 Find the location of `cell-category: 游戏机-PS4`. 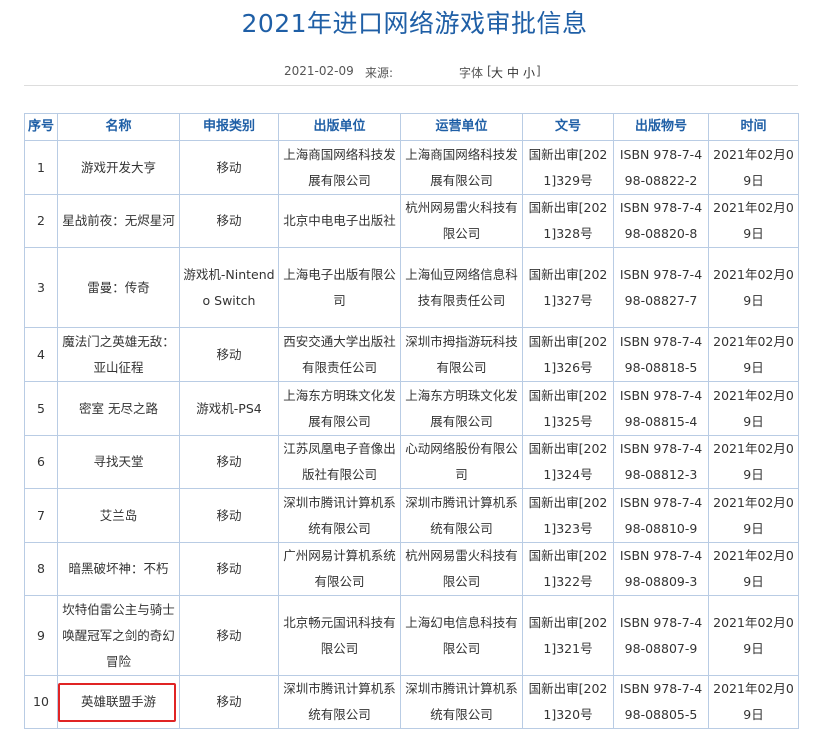

cell-category: 游戏机-PS4 is located at coordinates (229, 408).